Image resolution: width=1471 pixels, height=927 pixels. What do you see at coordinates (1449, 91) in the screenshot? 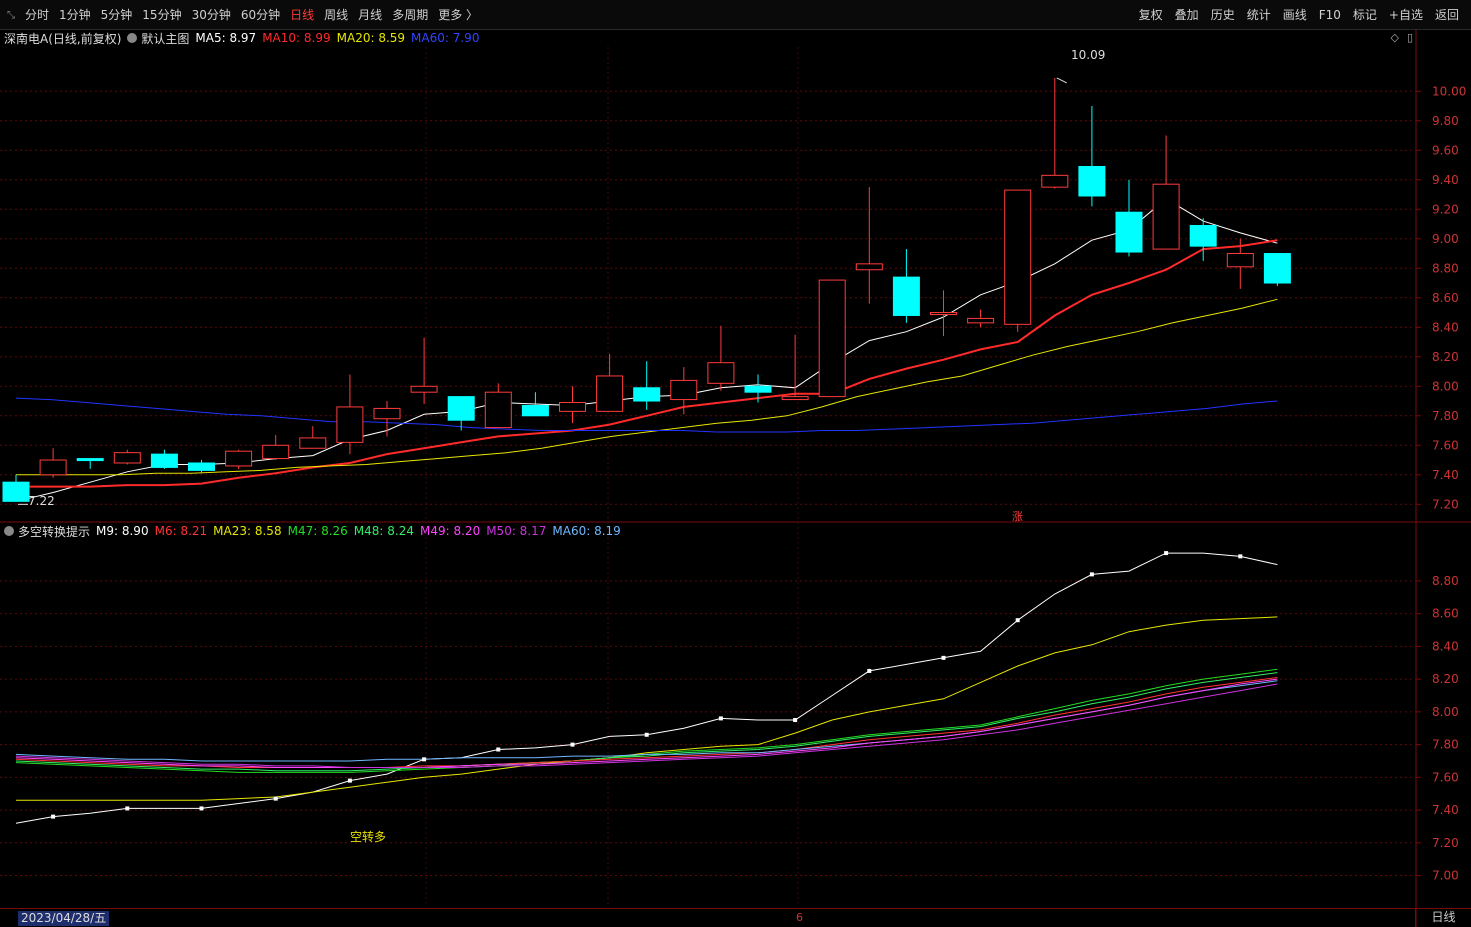
I see `price-tick-label: 10.00` at bounding box center [1449, 91].